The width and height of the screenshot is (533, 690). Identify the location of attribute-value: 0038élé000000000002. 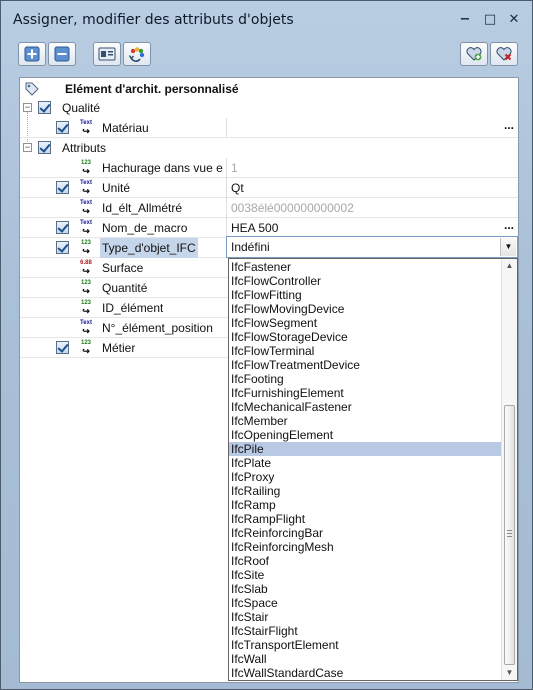
(290, 208).